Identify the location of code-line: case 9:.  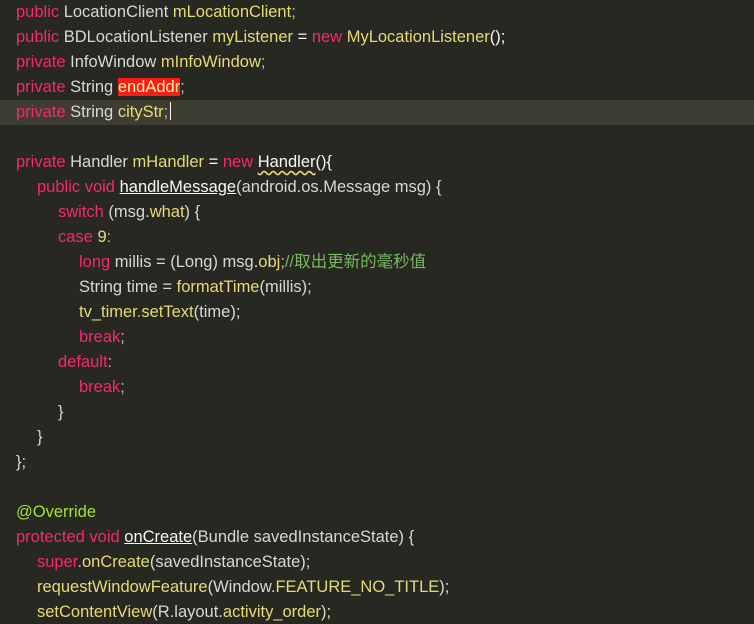
(377, 237).